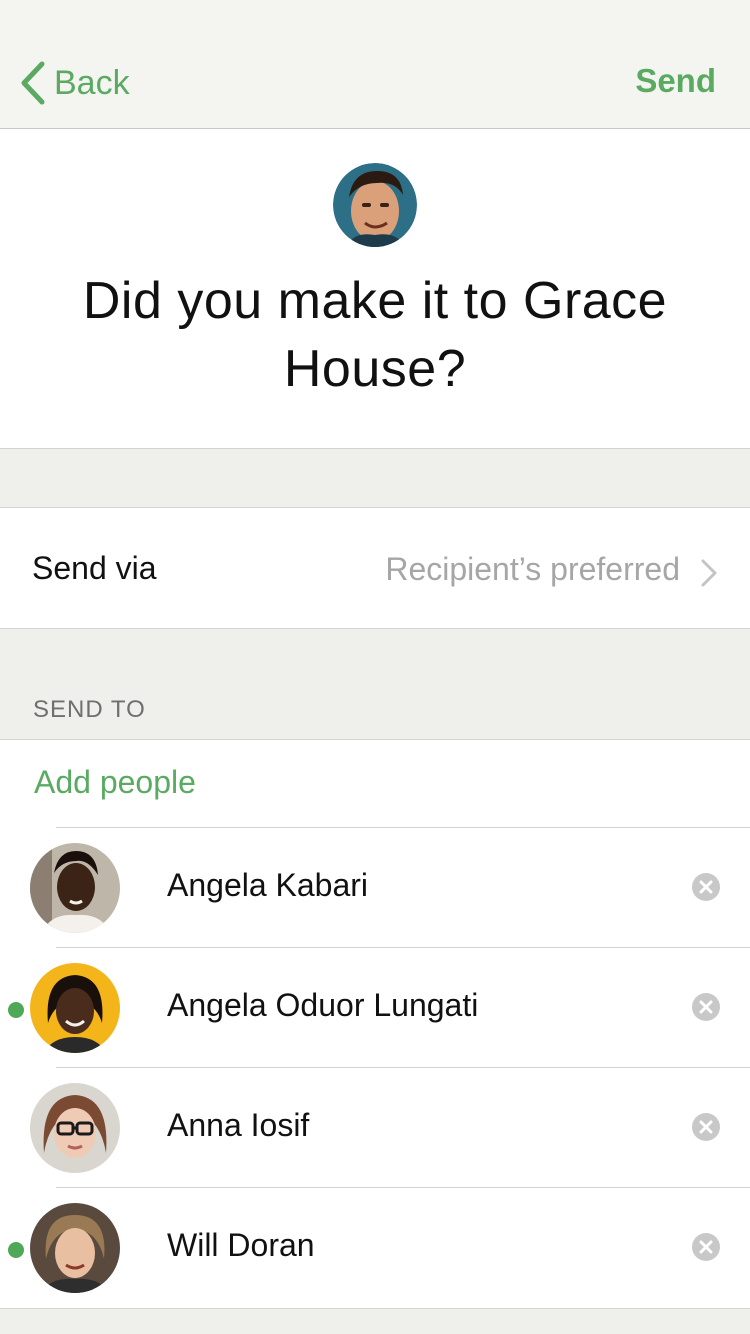 Image resolution: width=750 pixels, height=1334 pixels. I want to click on recipient-row: Anna Iosif, so click(375, 1127).